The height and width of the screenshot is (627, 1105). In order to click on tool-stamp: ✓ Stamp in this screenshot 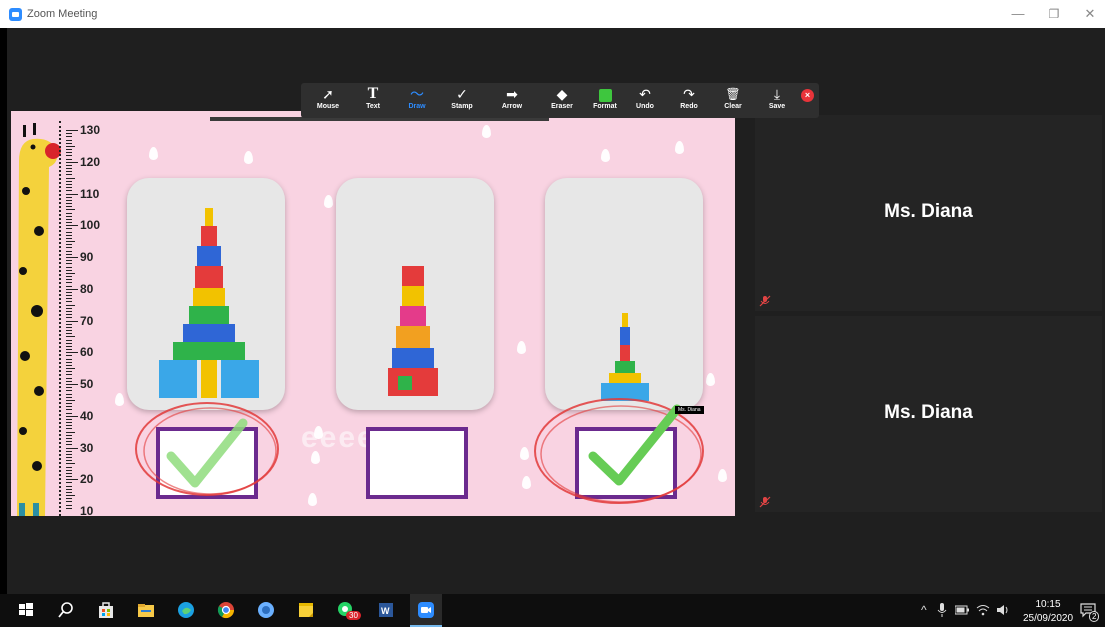, I will do `click(462, 100)`.